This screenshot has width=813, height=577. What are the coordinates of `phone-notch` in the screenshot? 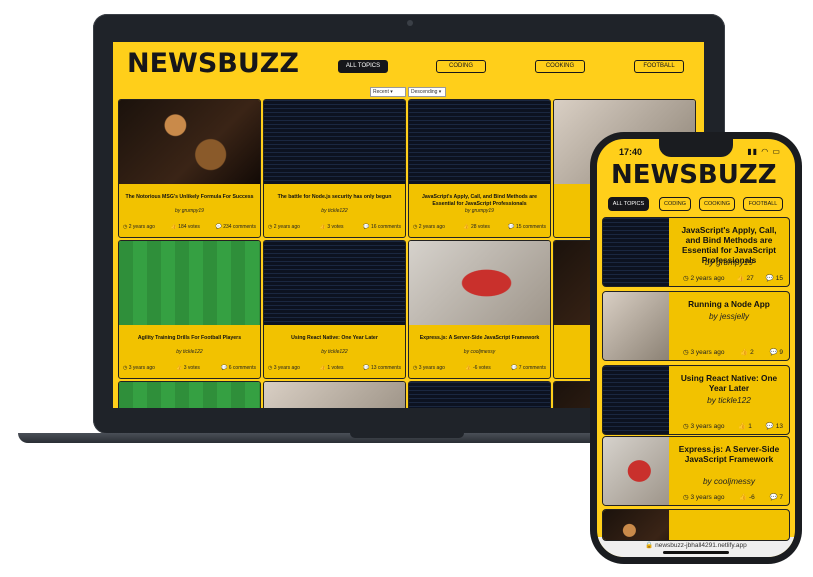 It's located at (696, 148).